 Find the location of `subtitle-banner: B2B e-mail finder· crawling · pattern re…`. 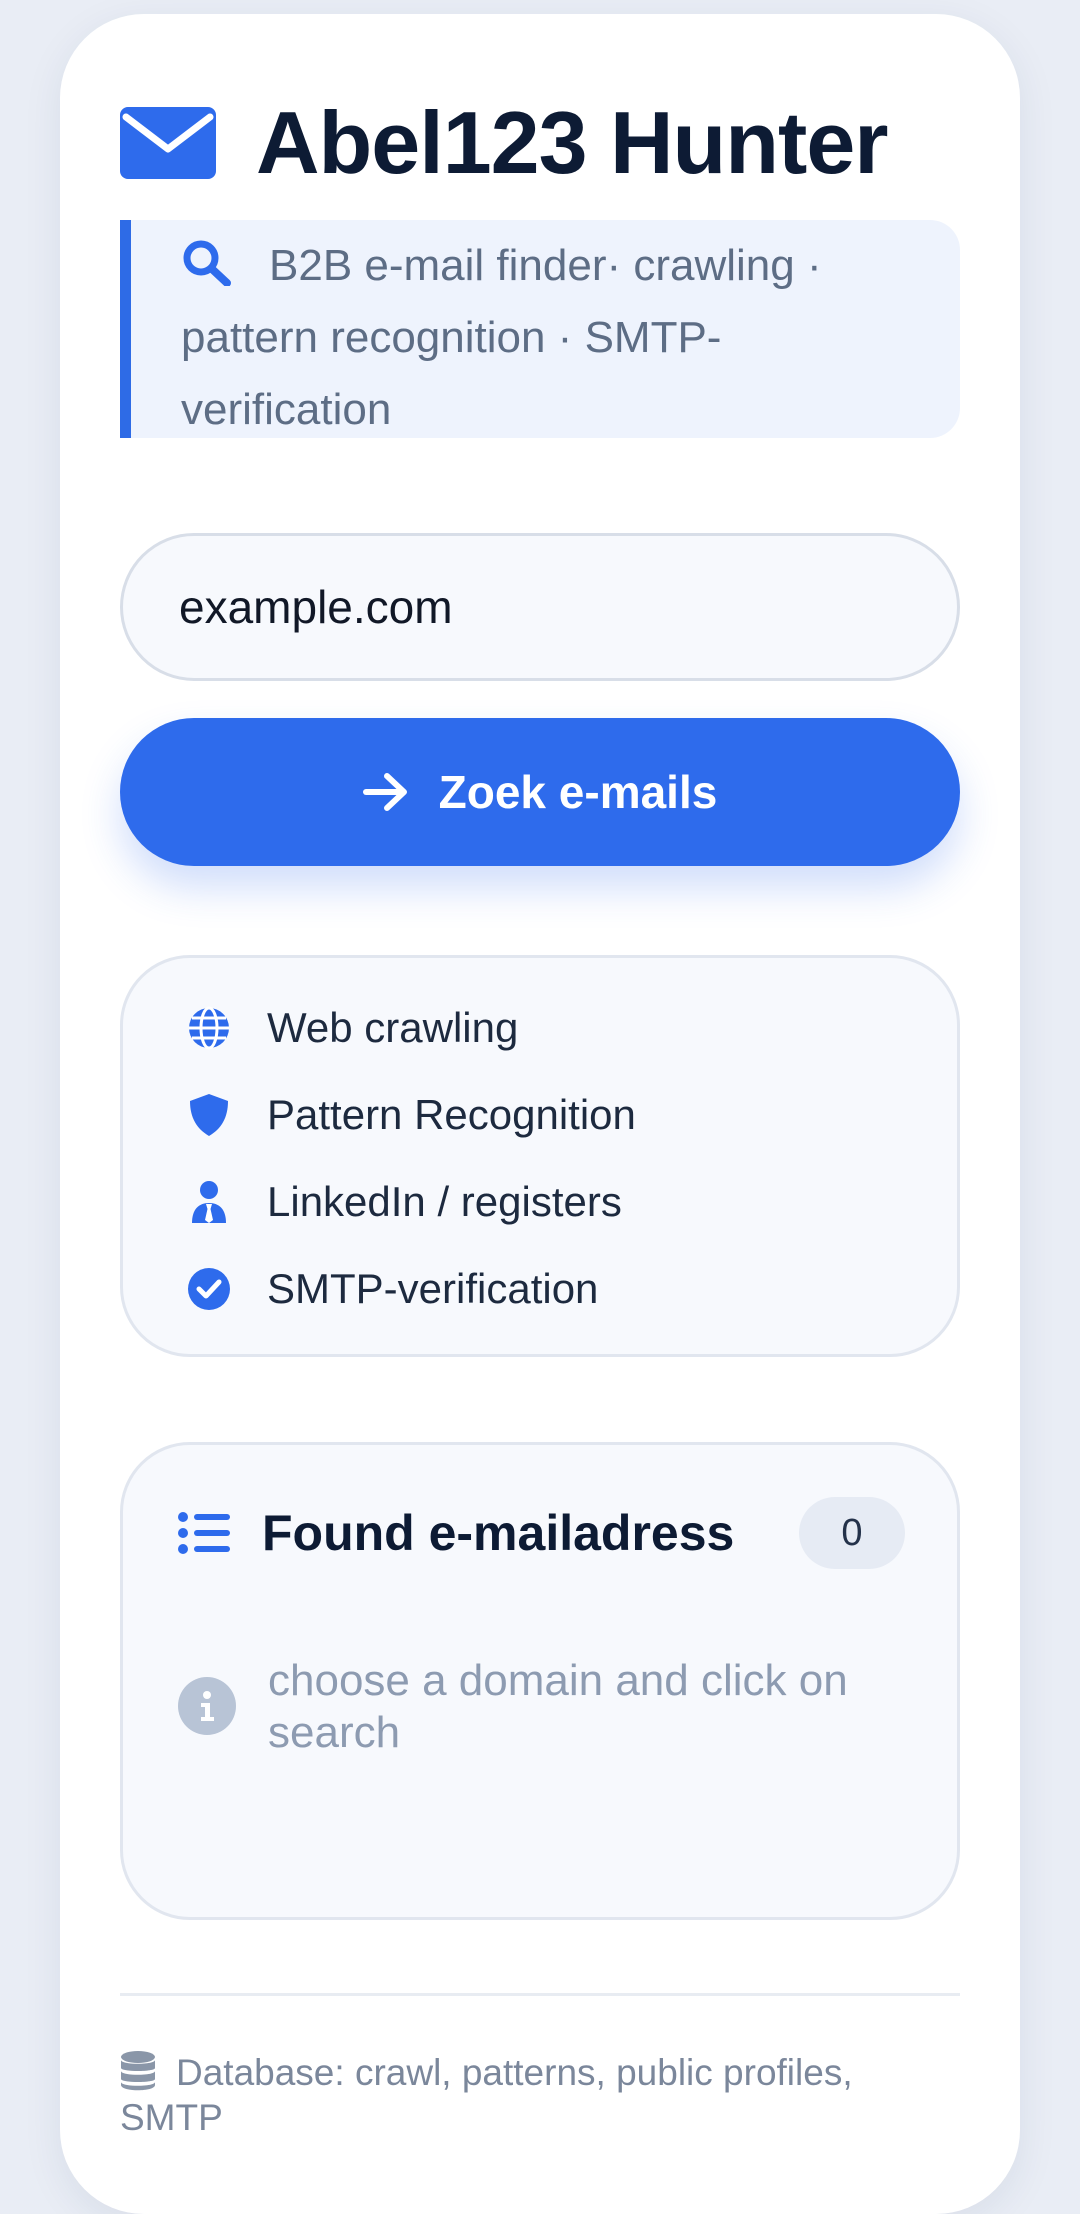

subtitle-banner: B2B e-mail finder· crawling · pattern re… is located at coordinates (540, 329).